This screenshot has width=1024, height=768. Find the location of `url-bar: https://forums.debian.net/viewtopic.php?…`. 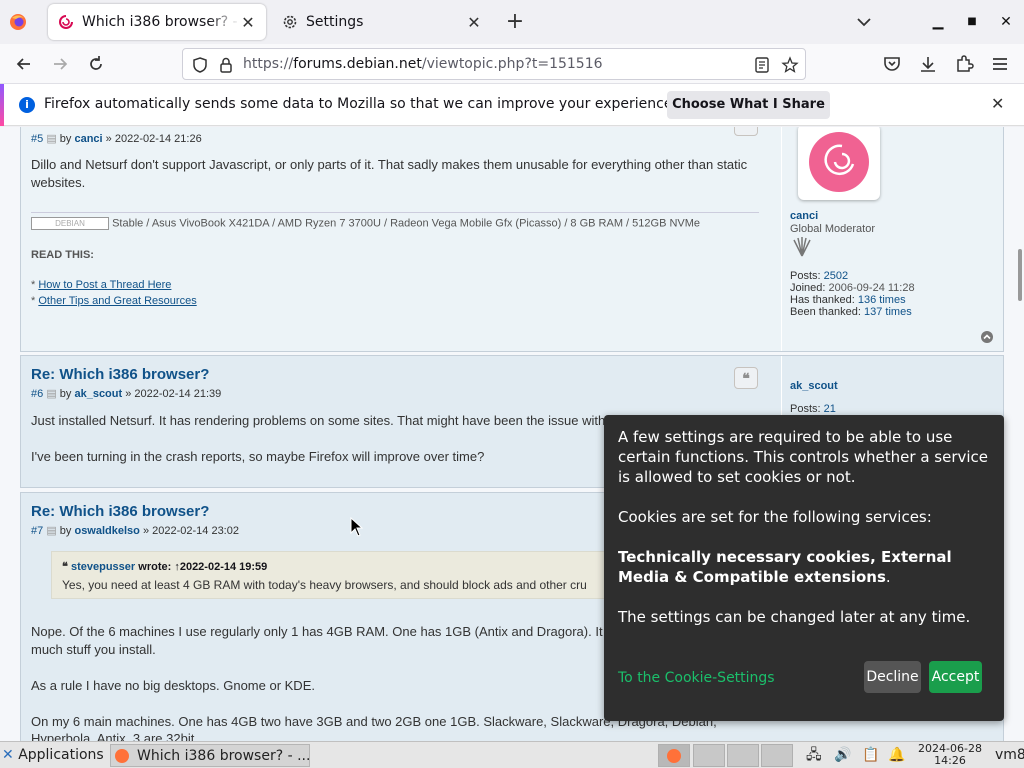

url-bar: https://forums.debian.net/viewtopic.php?… is located at coordinates (494, 64).